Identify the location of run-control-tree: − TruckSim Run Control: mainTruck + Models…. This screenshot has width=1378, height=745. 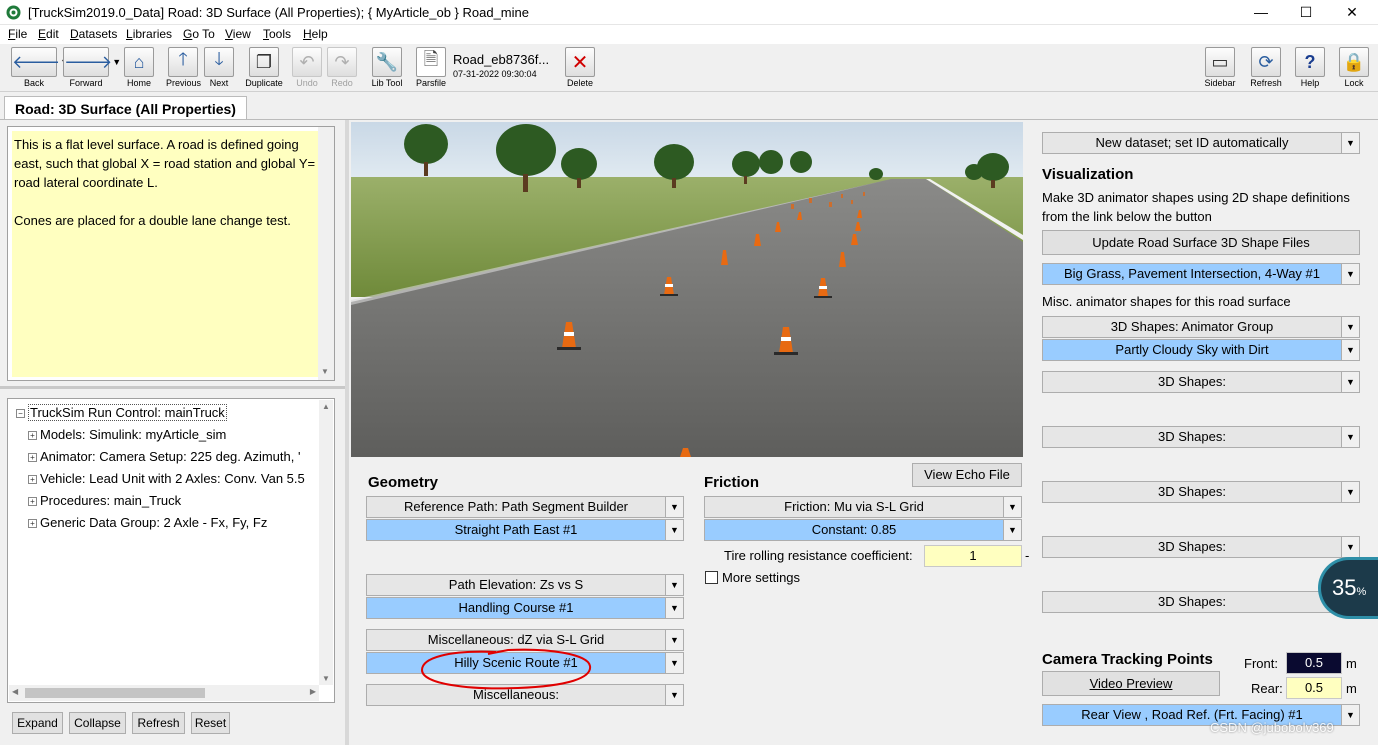
(171, 550).